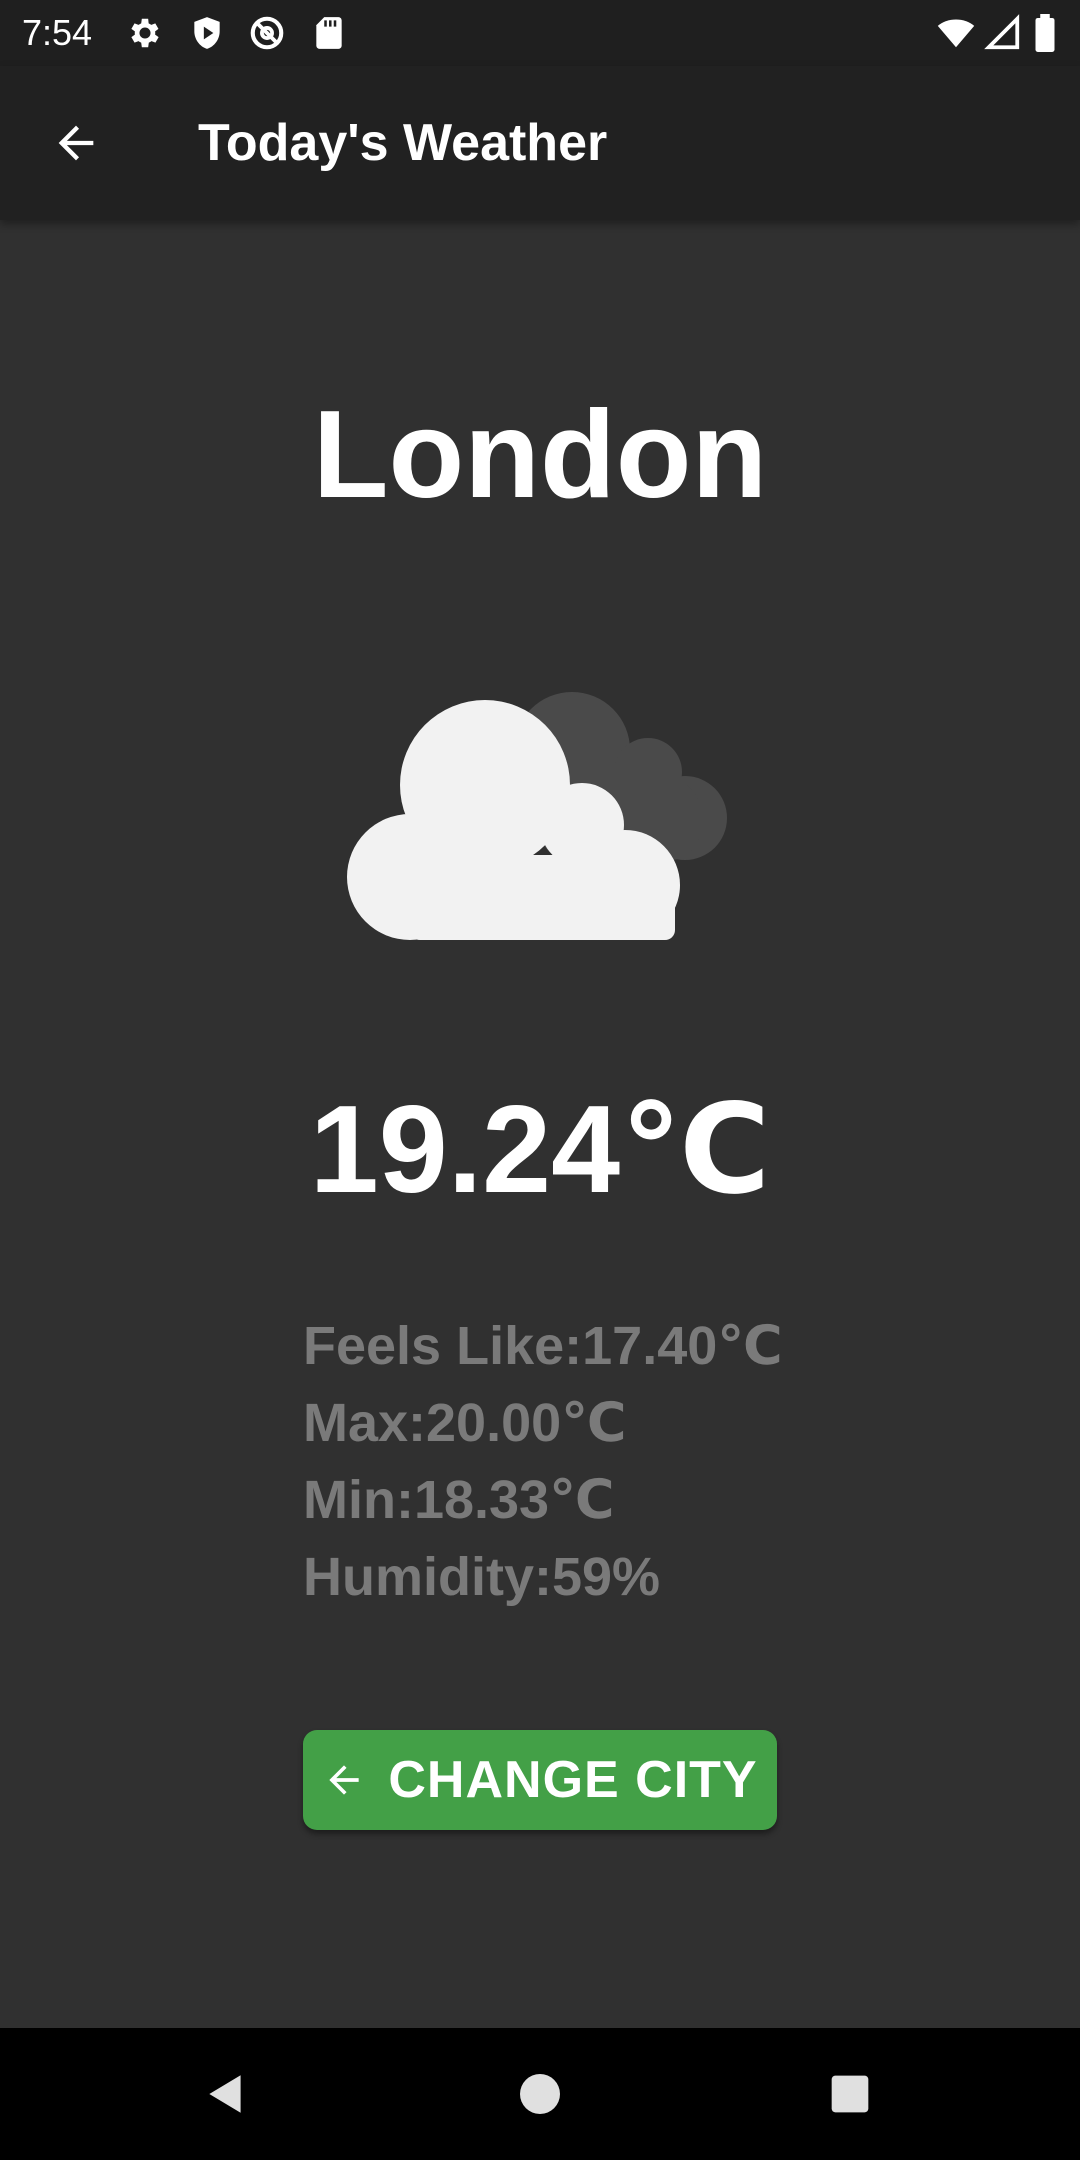 The width and height of the screenshot is (1080, 2160). I want to click on nav-home-icon, so click(540, 2094).